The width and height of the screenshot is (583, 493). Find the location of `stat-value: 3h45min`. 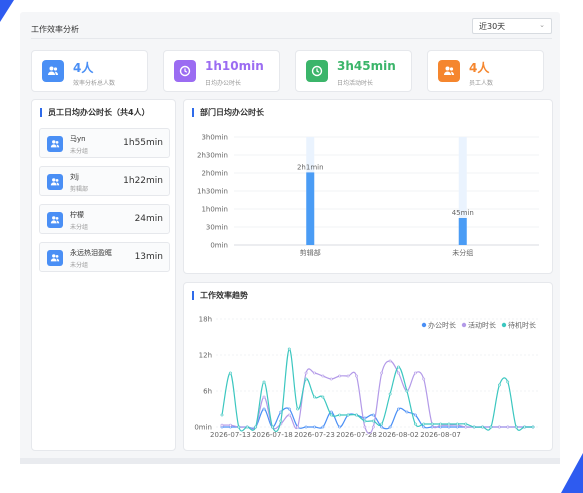

stat-value: 3h45min is located at coordinates (366, 66).